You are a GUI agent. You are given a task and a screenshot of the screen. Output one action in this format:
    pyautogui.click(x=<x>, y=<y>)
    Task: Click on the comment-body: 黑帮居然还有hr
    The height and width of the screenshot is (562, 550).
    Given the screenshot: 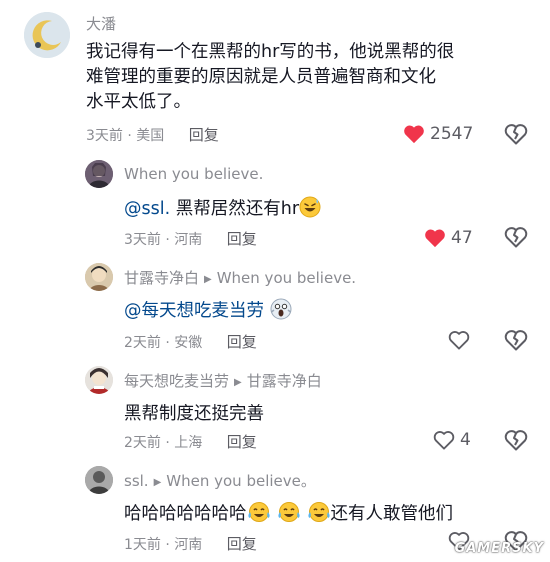 What is the action you would take?
    pyautogui.click(x=237, y=209)
    